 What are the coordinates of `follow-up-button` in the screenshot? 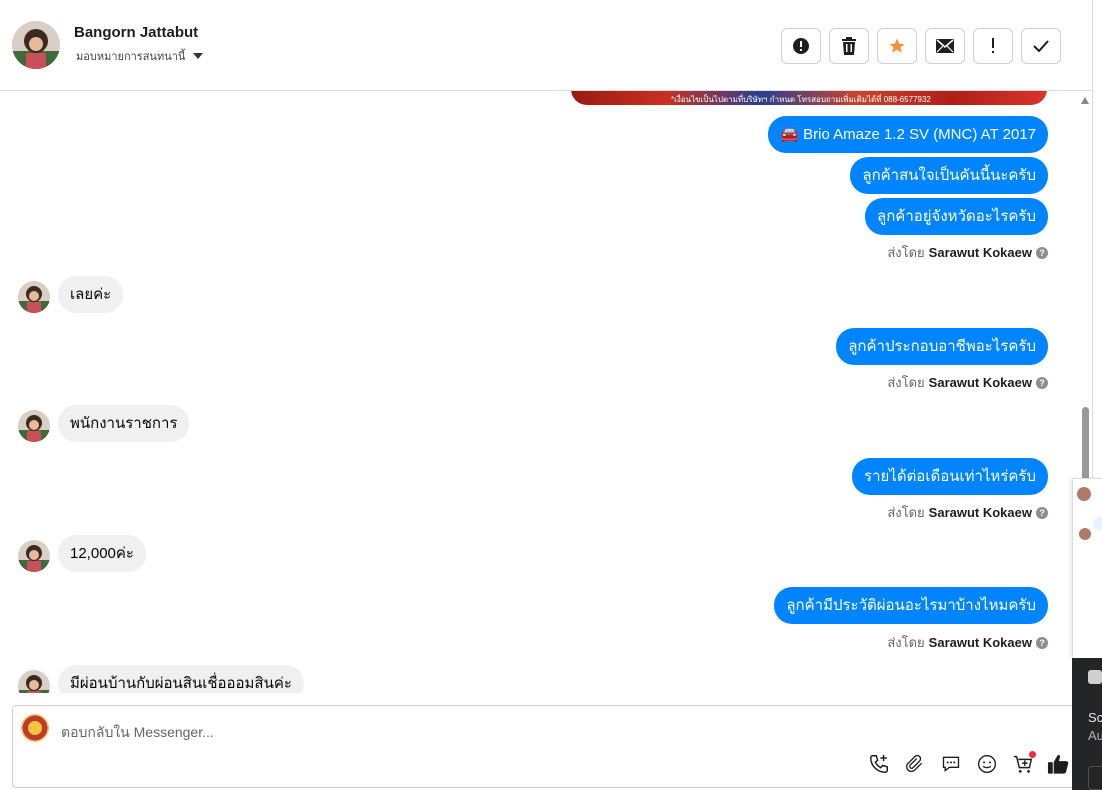 It's located at (993, 46).